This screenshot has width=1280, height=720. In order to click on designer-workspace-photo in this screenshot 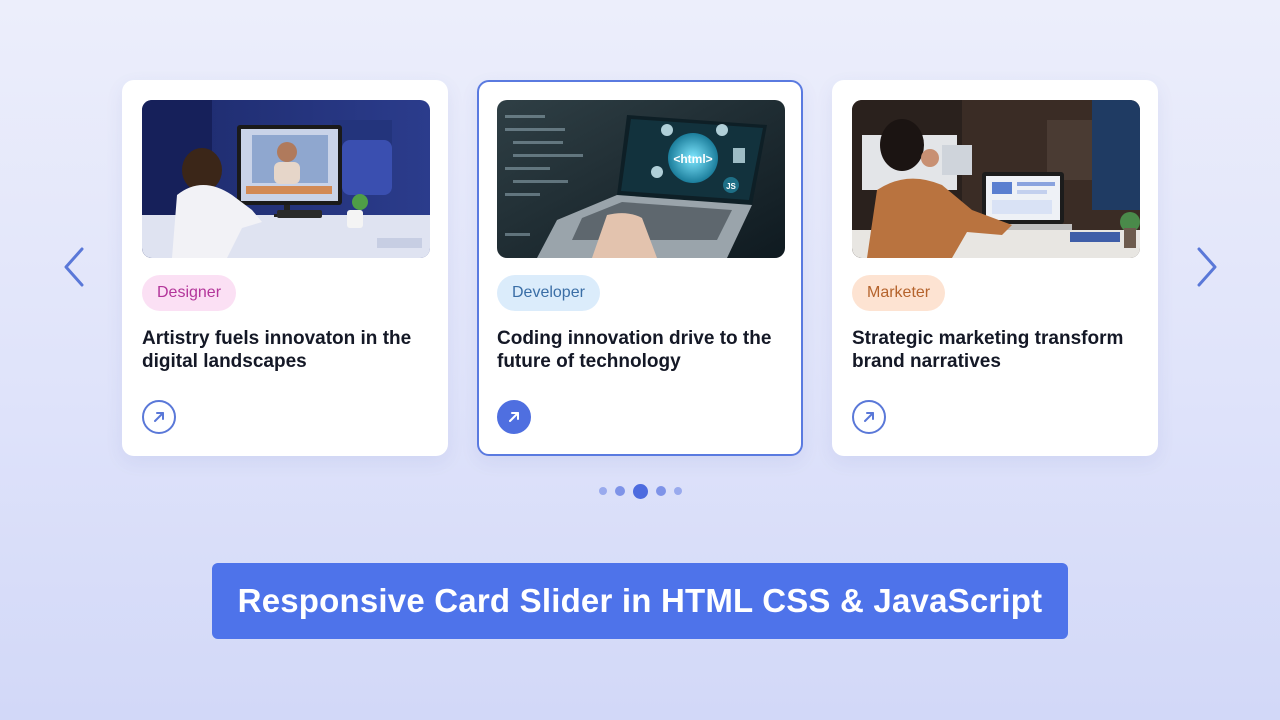, I will do `click(286, 179)`.